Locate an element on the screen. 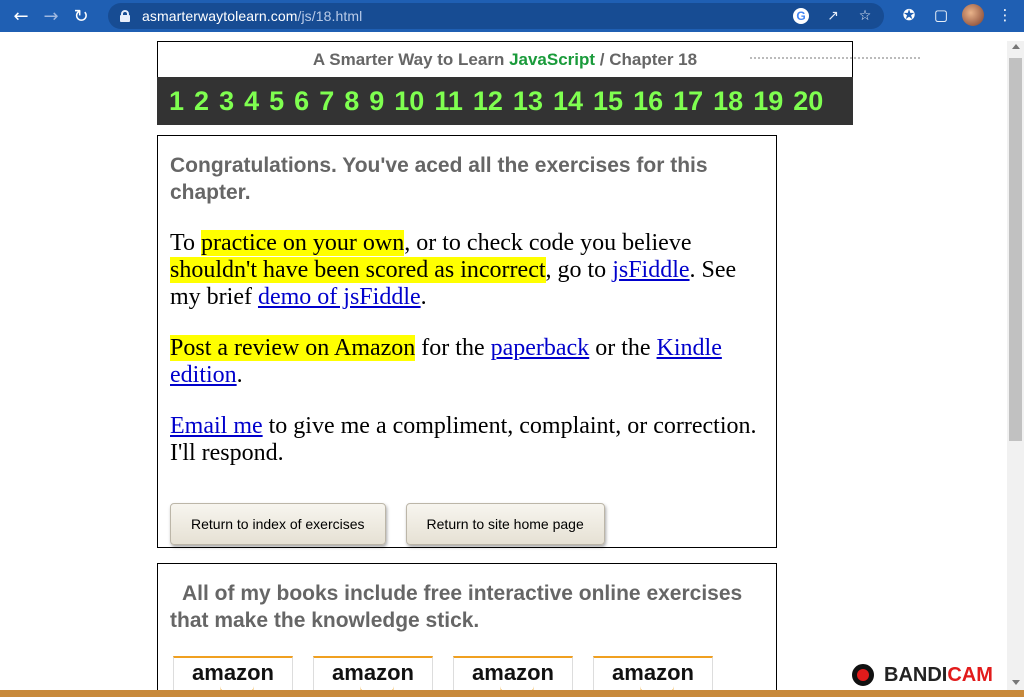 The width and height of the screenshot is (1024, 697). url-text: asmarterwaytolearn.com/js/18.html is located at coordinates (252, 16).